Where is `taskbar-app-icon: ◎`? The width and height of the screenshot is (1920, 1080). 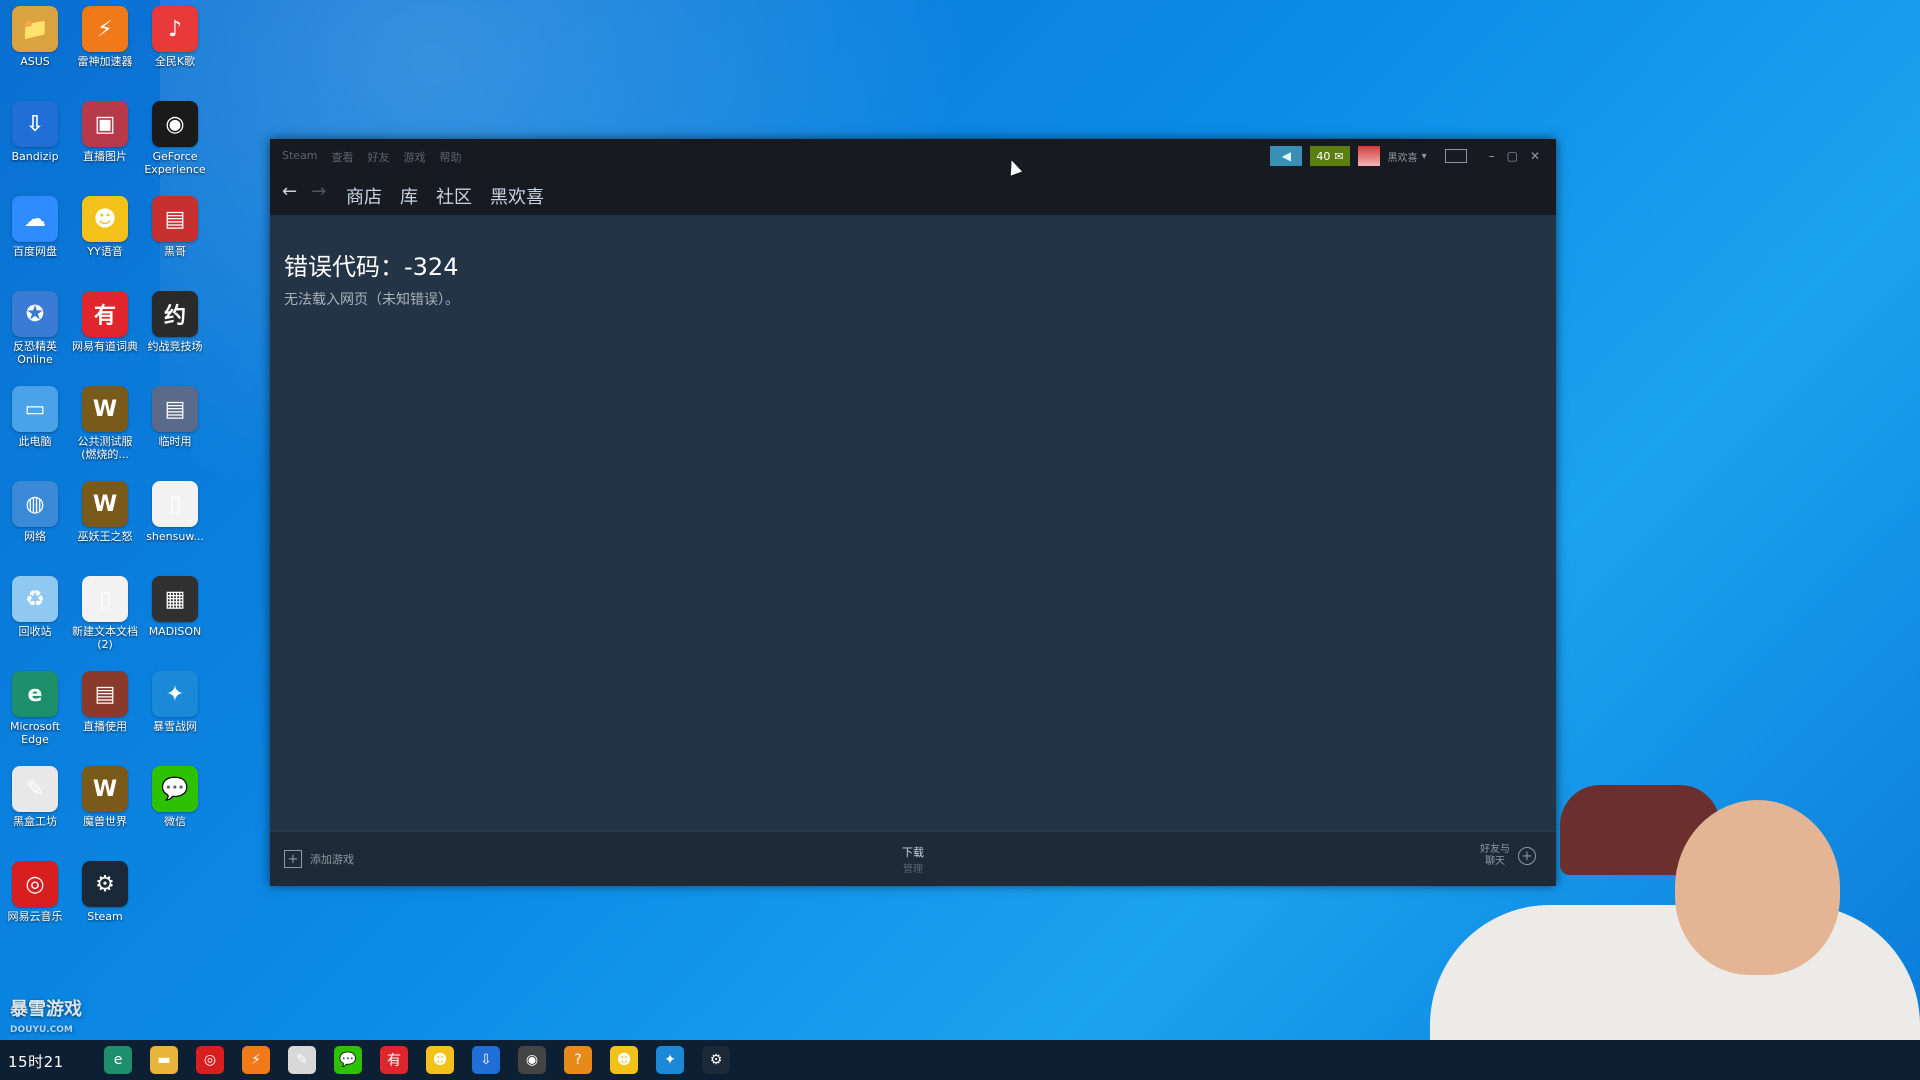
taskbar-app-icon: ◎ is located at coordinates (210, 1060).